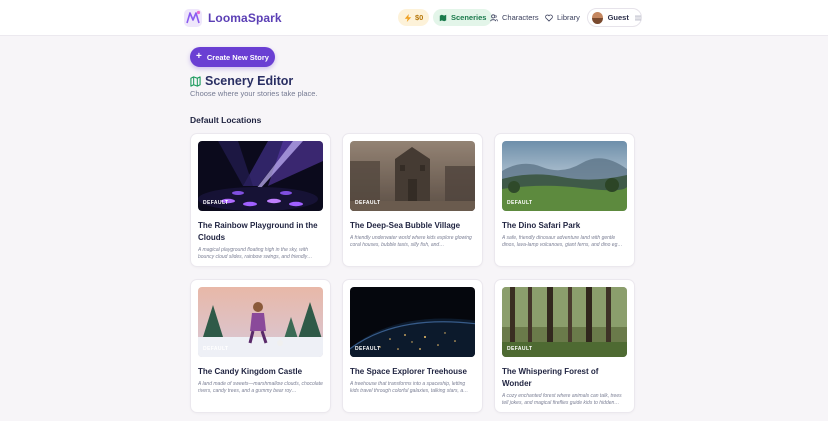 The height and width of the screenshot is (421, 828). I want to click on coin-balance: $0, so click(414, 17).